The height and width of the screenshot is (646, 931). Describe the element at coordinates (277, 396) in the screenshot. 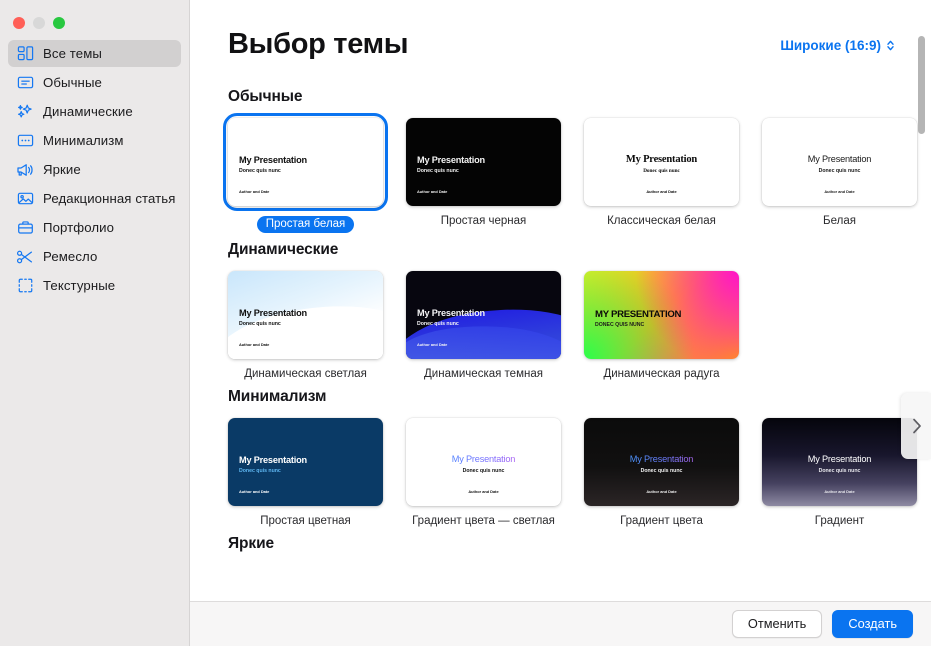

I see `section-title: Минимализм` at that location.